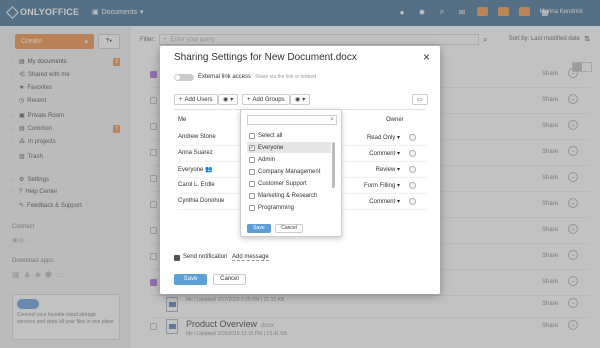 This screenshot has width=600, height=348. Describe the element at coordinates (225, 77) in the screenshot. I see `external-link-label: External link access` at that location.